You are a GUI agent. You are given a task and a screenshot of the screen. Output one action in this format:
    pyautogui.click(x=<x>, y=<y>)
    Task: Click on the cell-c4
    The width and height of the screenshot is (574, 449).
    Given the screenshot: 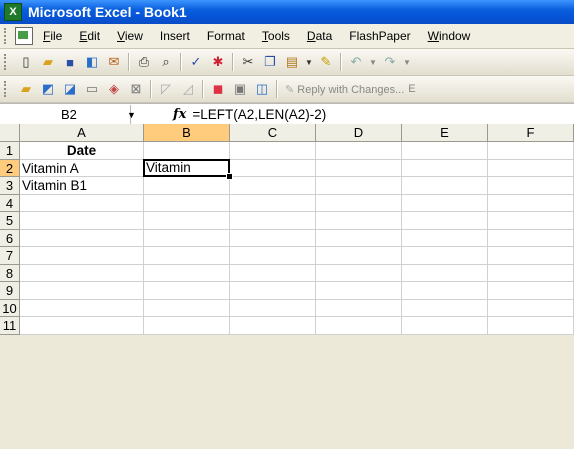 What is the action you would take?
    pyautogui.click(x=273, y=203)
    